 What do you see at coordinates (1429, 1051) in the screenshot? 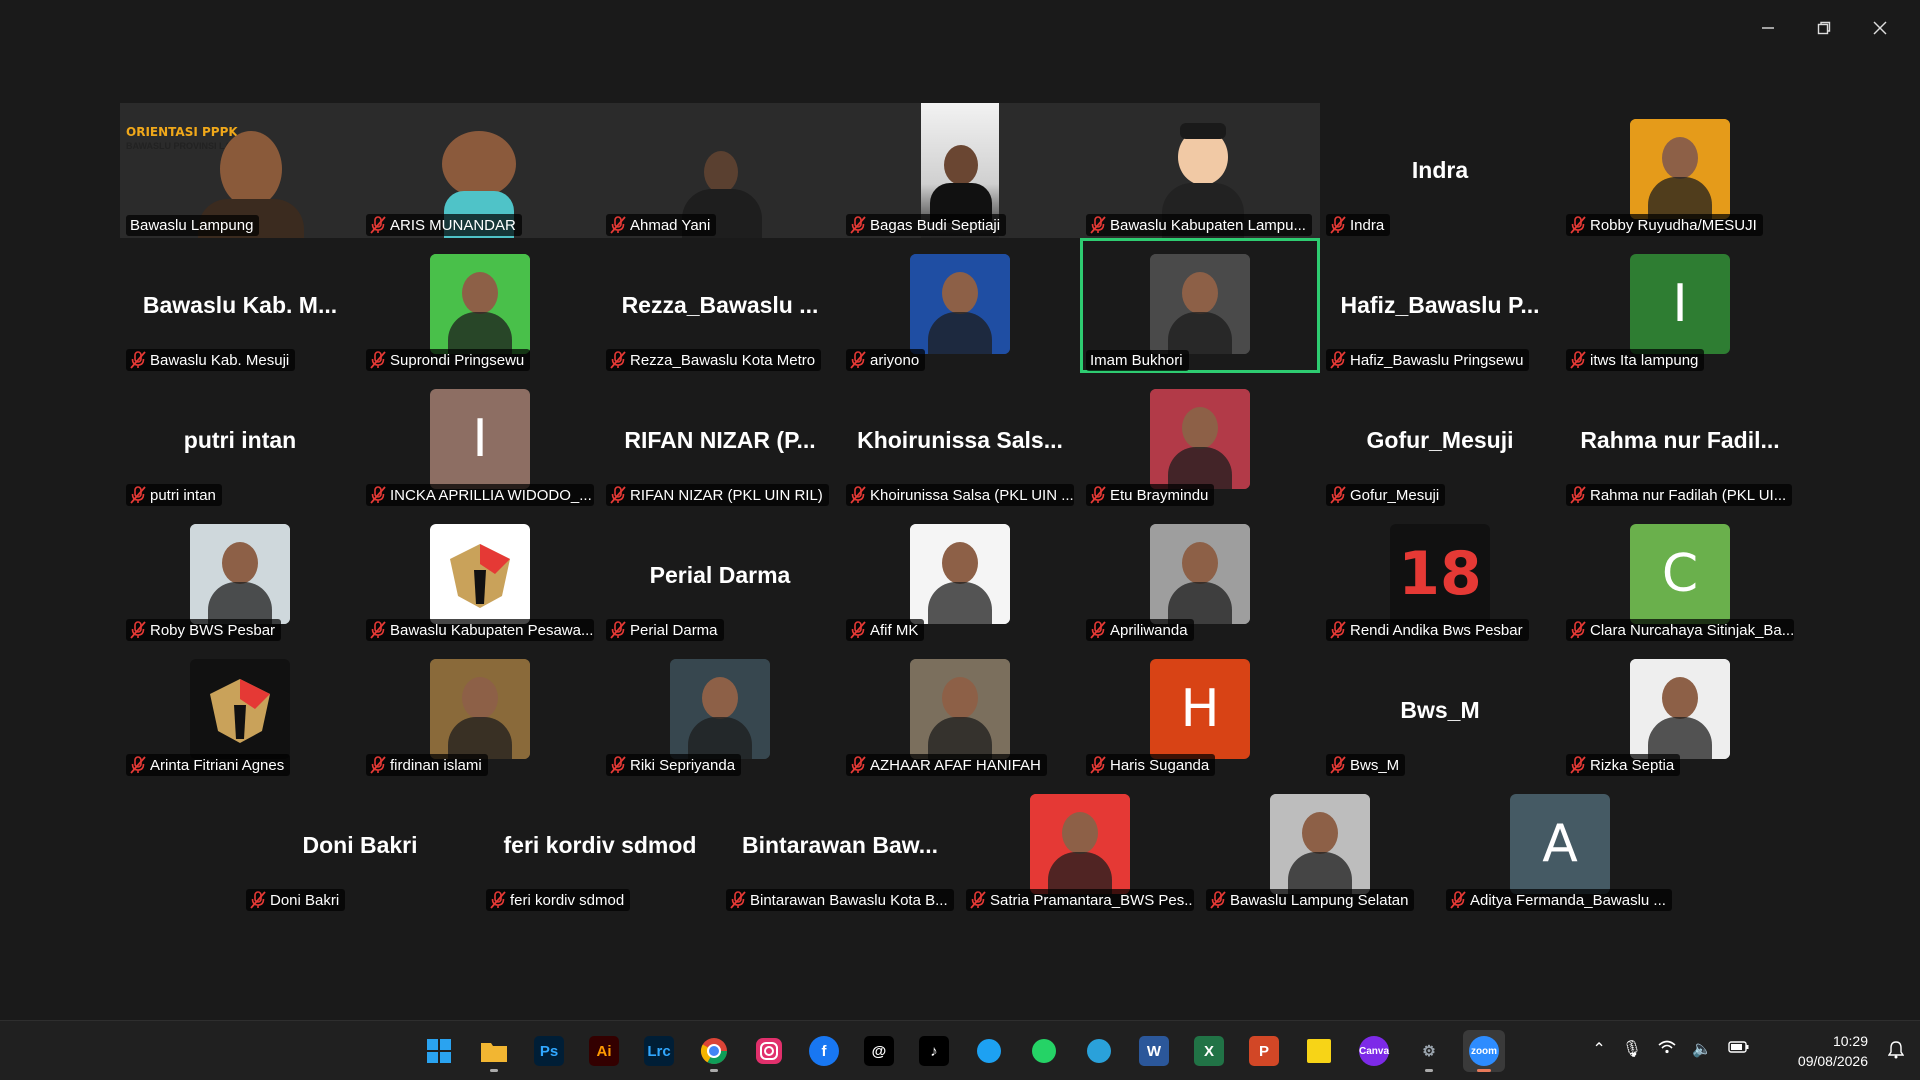
I see `taskbar-settings-button: ⚙` at bounding box center [1429, 1051].